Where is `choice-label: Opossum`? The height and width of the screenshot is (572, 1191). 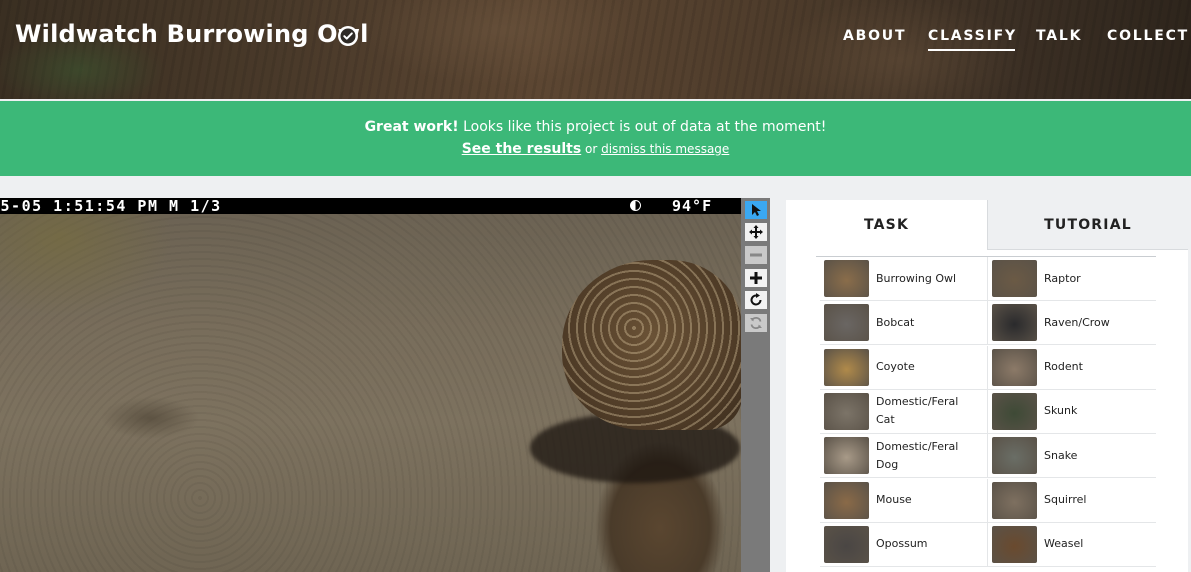 choice-label: Opossum is located at coordinates (902, 544).